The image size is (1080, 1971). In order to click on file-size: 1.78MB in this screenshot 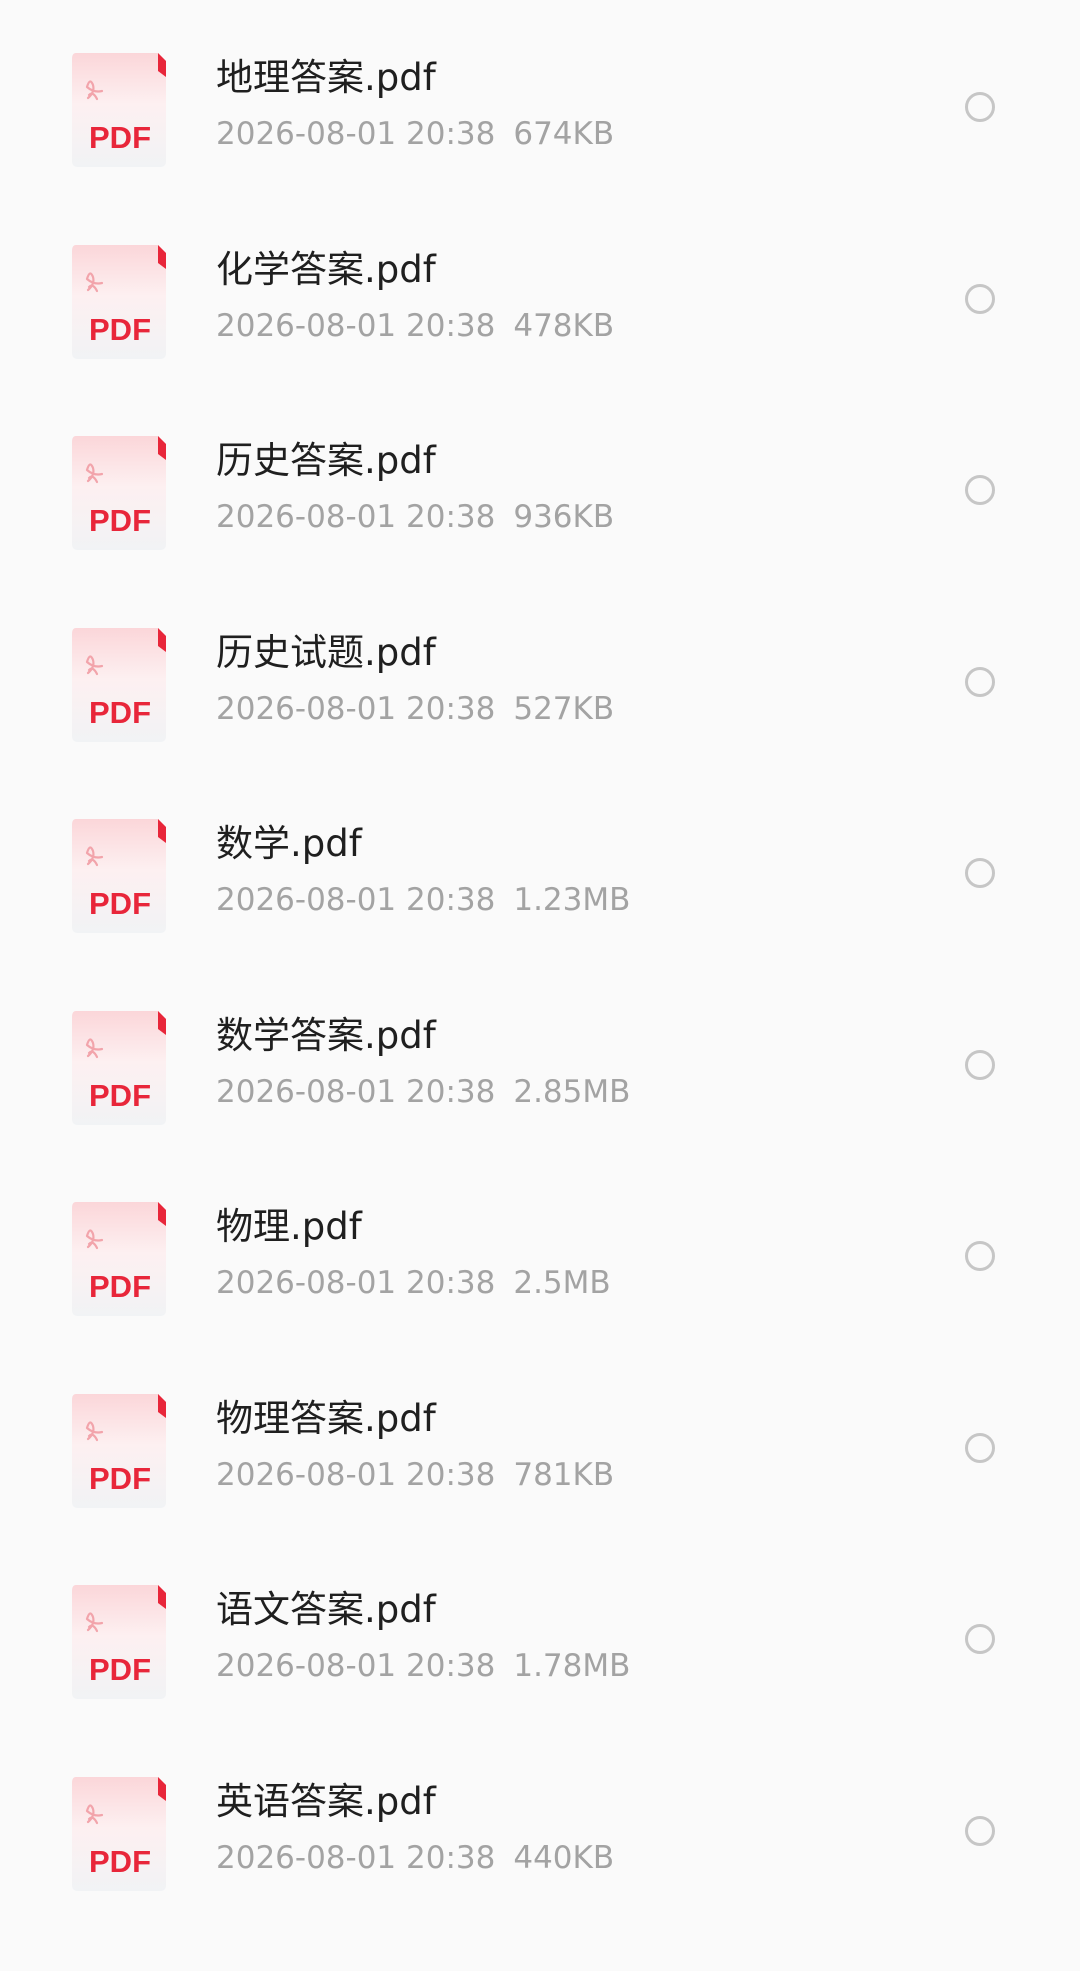, I will do `click(572, 1666)`.